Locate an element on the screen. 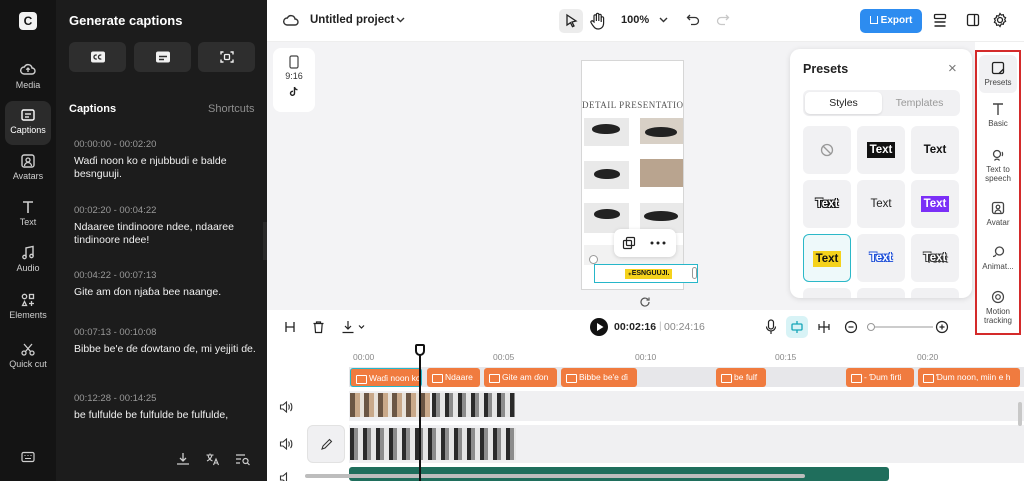 This screenshot has height=481, width=1024. preset-text-purple-bg: Text is located at coordinates (935, 204).